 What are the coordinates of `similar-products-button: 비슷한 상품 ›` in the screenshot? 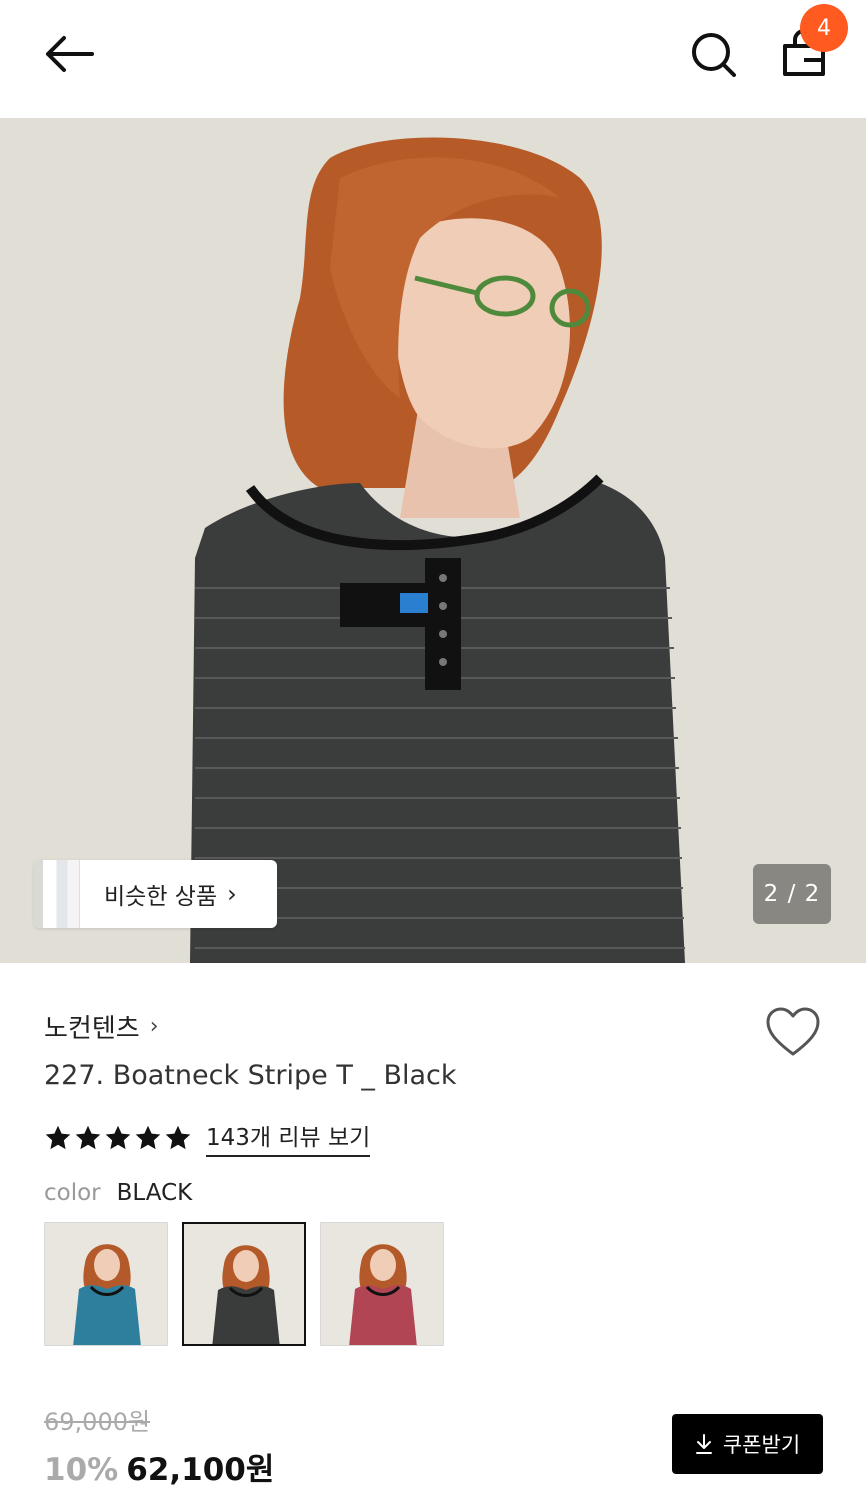 It's located at (155, 894).